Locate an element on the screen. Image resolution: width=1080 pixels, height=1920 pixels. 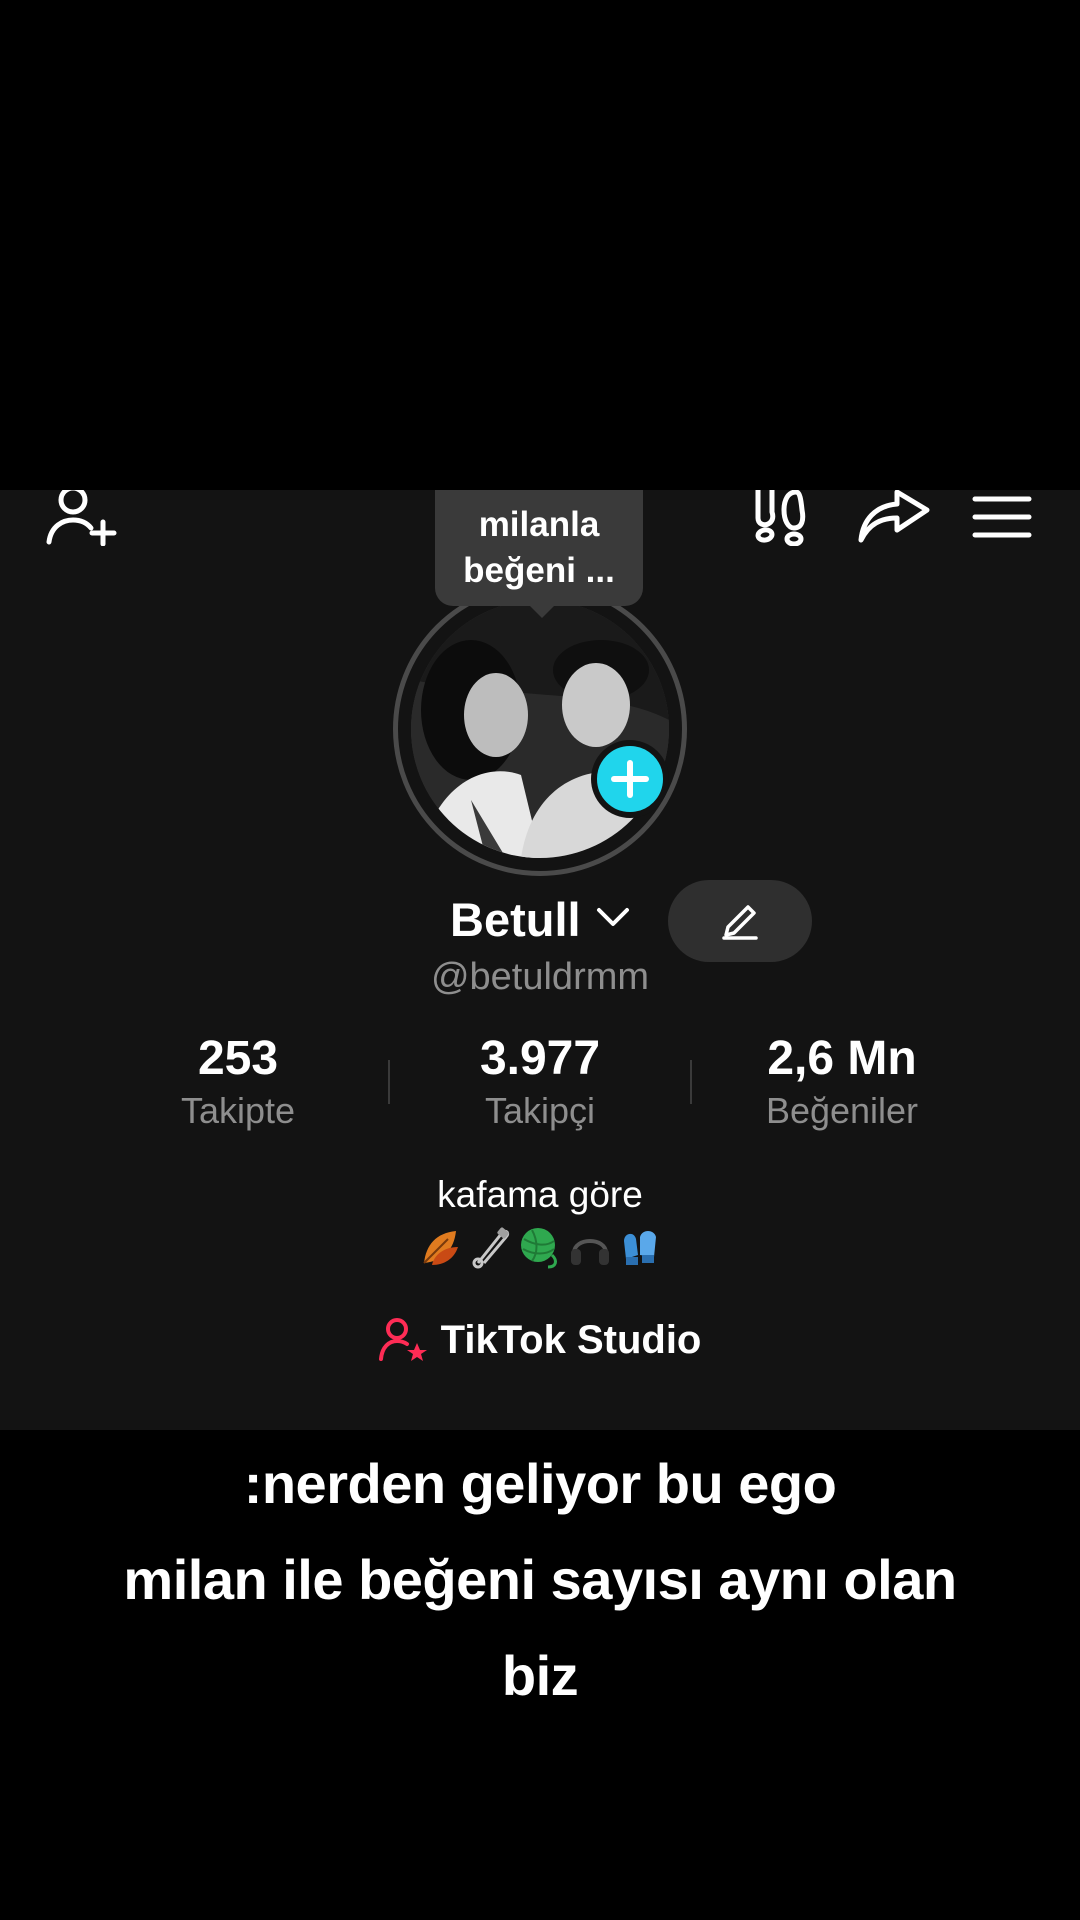
edit-profile-button is located at coordinates (740, 921).